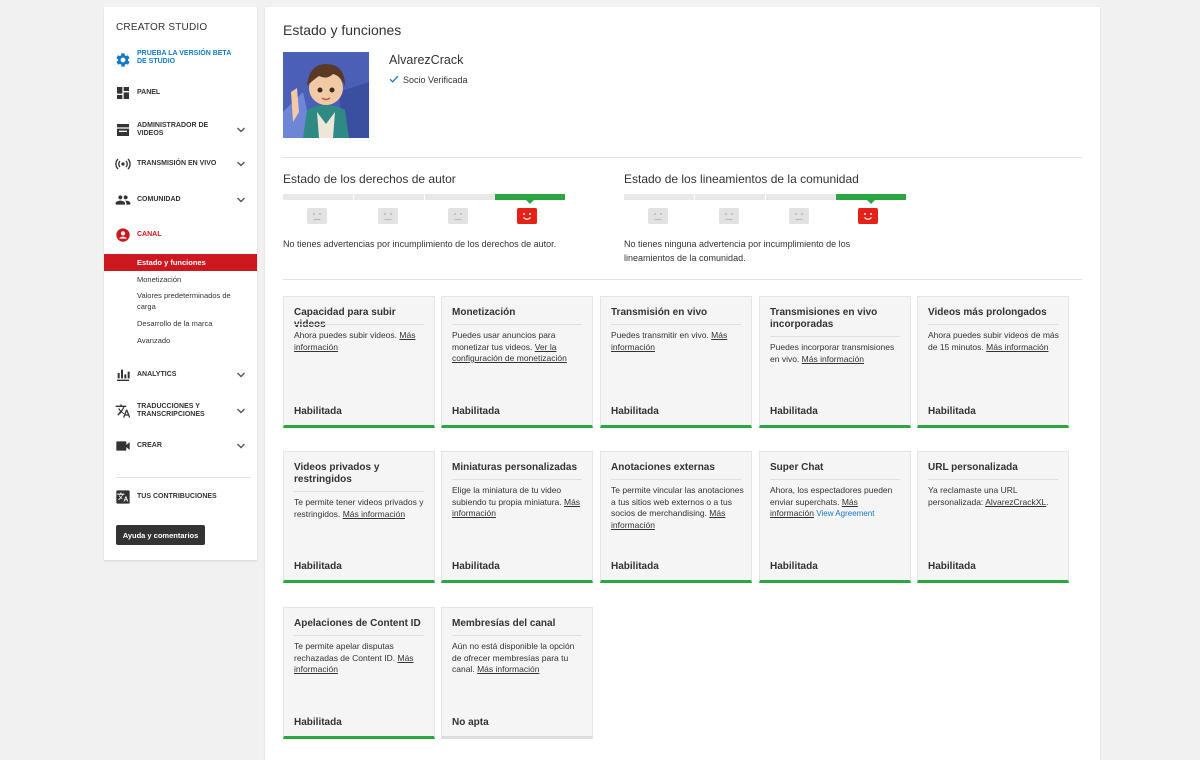 Image resolution: width=1200 pixels, height=760 pixels. I want to click on card-title: Videos más prolongados, so click(987, 312).